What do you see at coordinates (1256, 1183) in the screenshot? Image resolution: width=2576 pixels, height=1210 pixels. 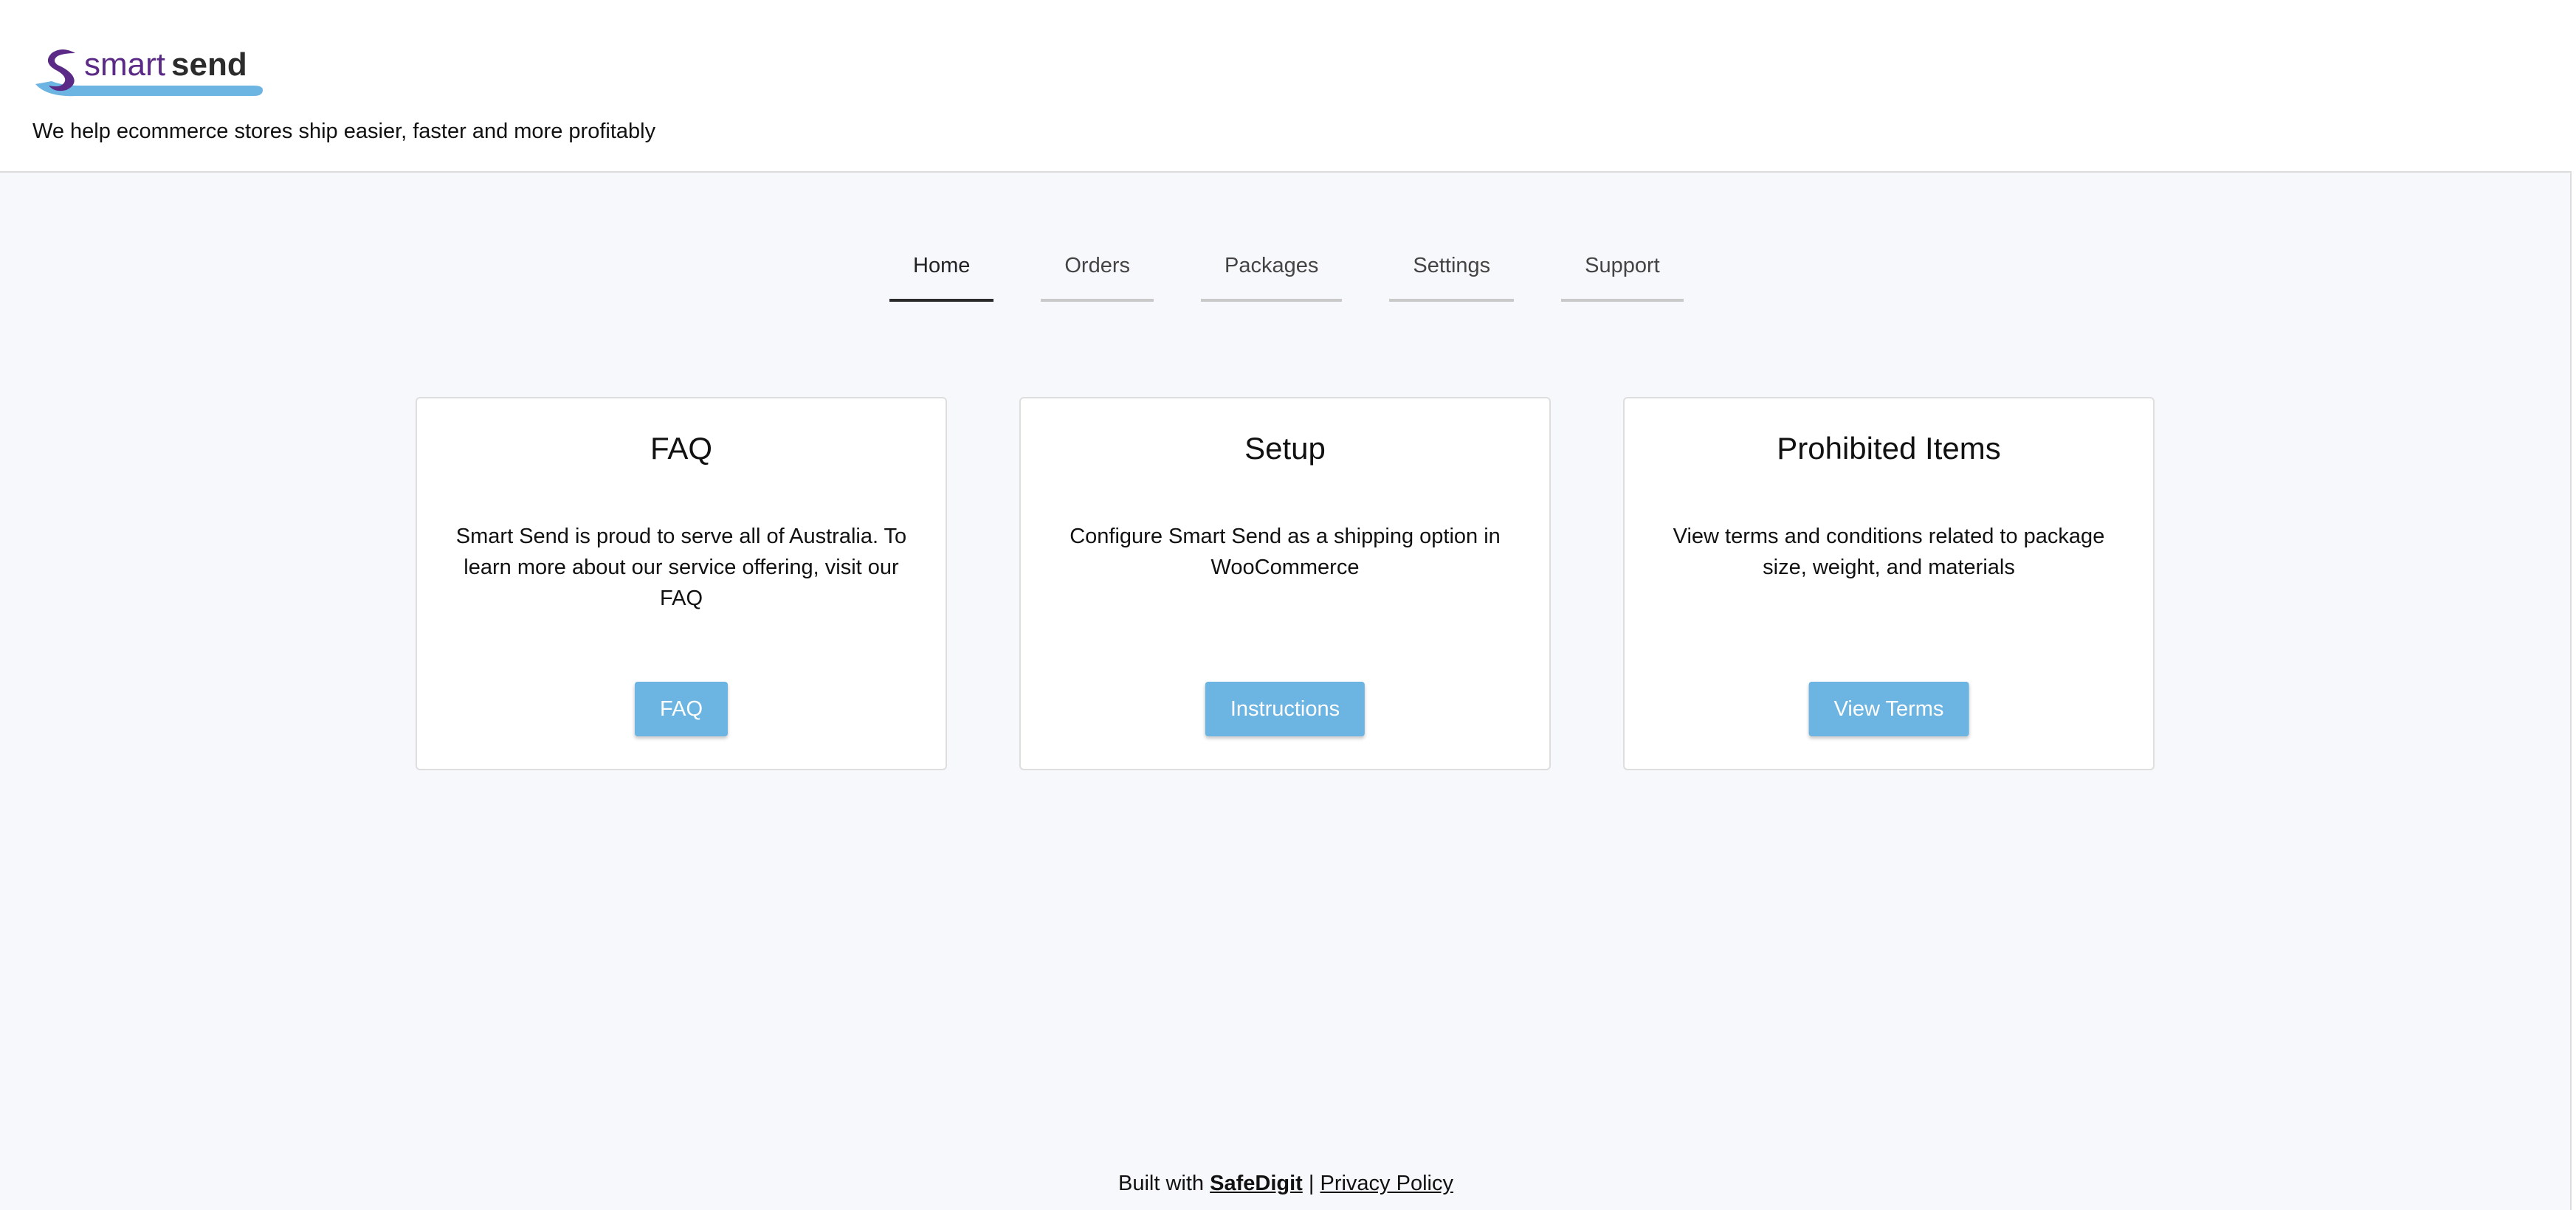 I see `safedigit-link: SafeDigit` at bounding box center [1256, 1183].